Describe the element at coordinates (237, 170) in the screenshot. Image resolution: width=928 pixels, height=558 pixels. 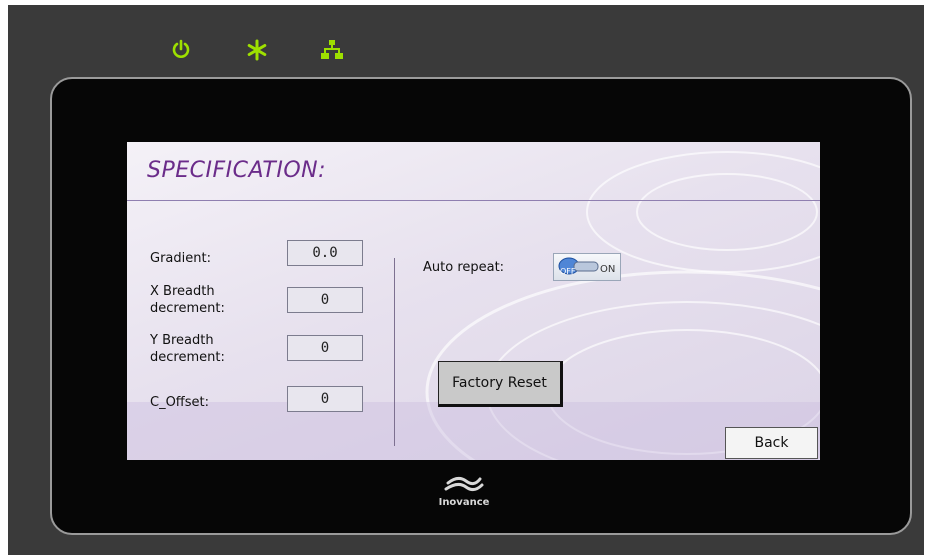
I see `page-title: SPECIFICATION:` at that location.